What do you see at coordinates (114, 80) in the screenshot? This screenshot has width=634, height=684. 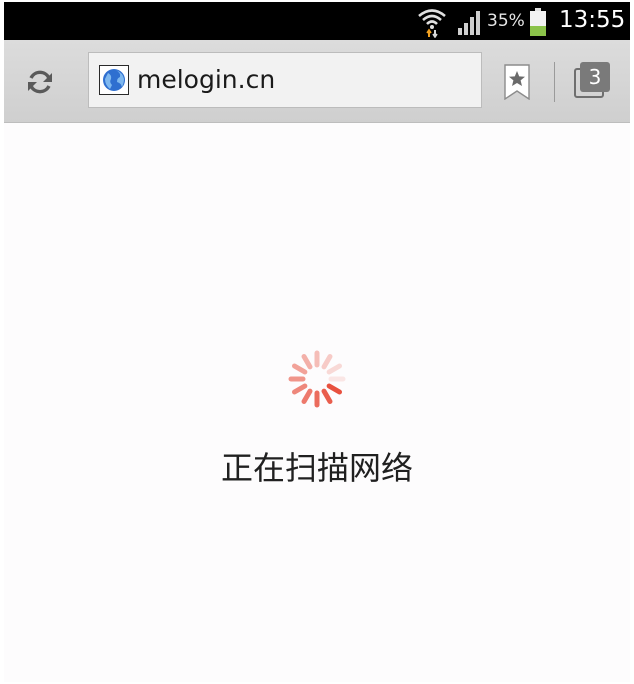 I see `globe-icon` at bounding box center [114, 80].